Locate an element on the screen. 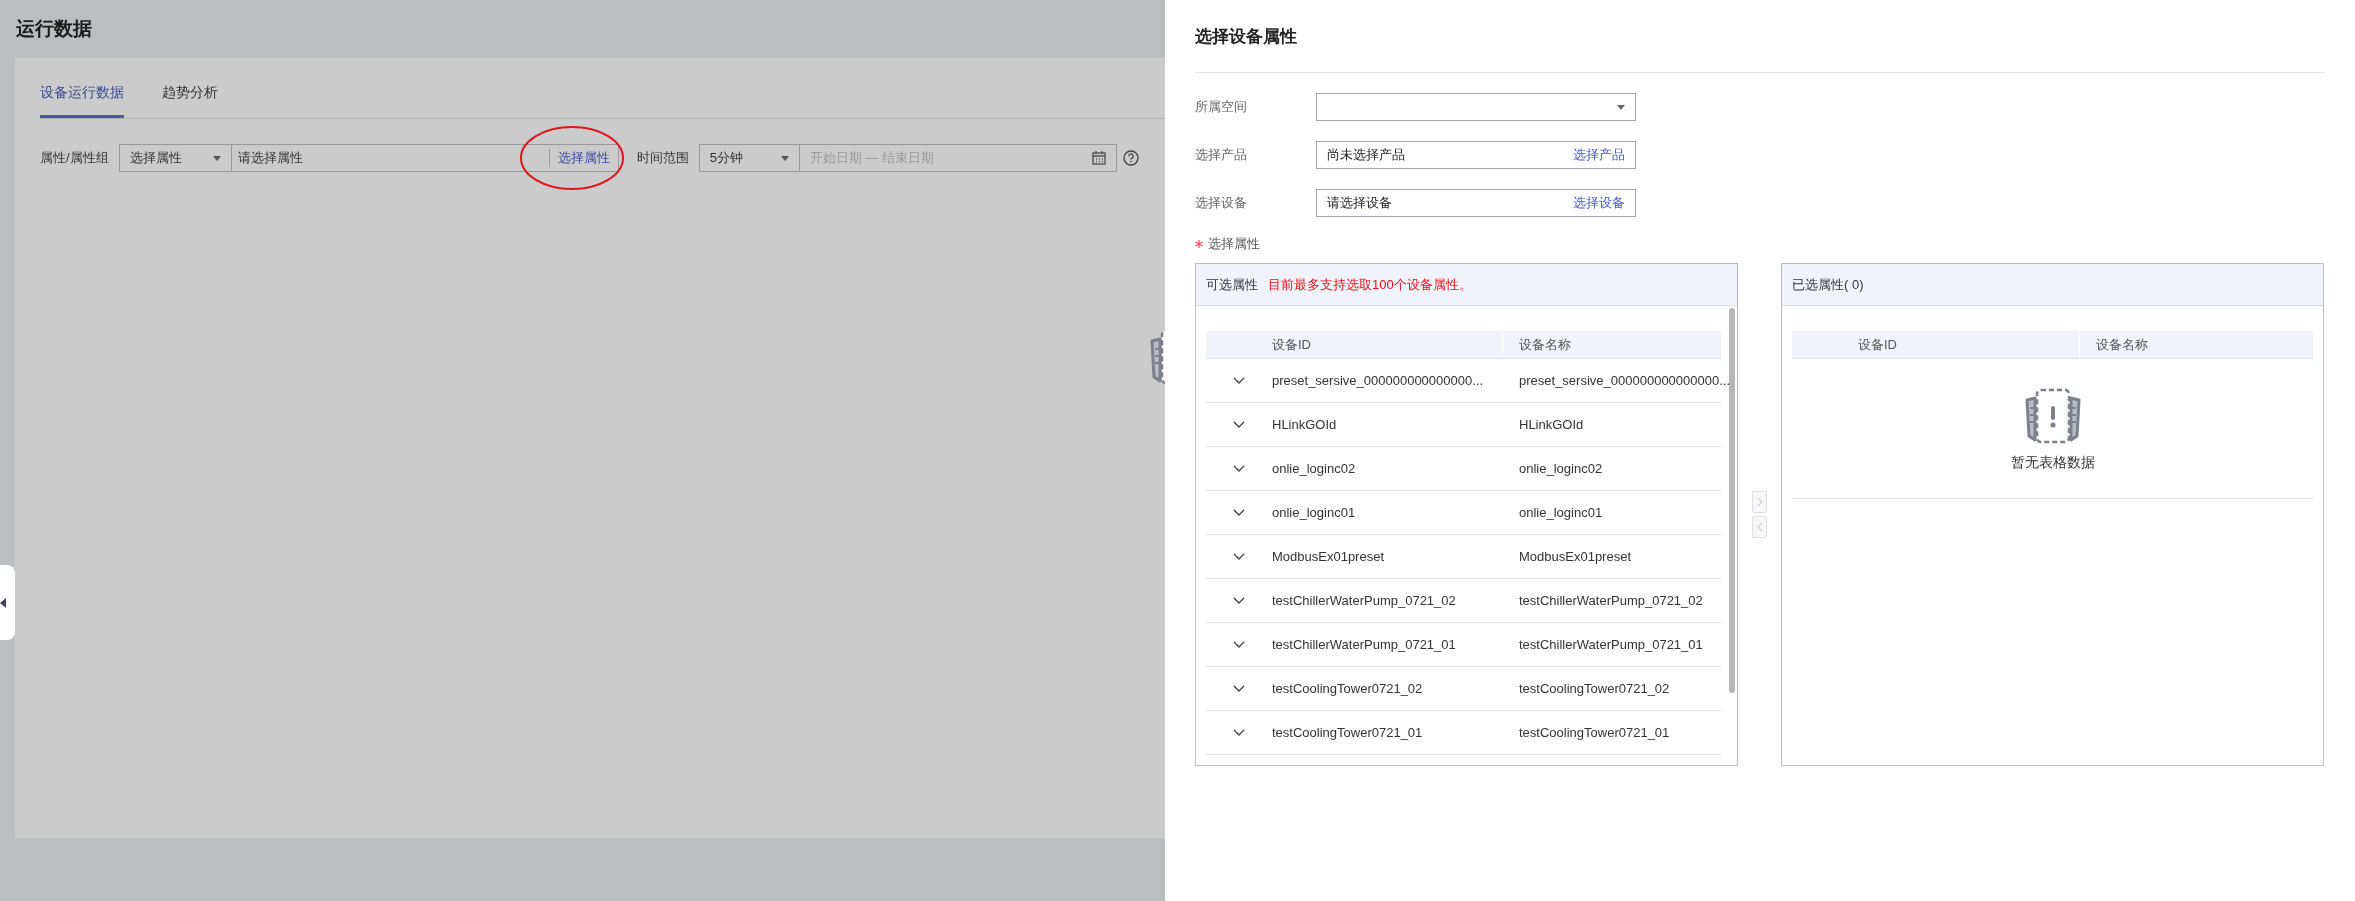 This screenshot has height=901, width=2355. table-cell-text: HLinkGOId is located at coordinates (1551, 424).